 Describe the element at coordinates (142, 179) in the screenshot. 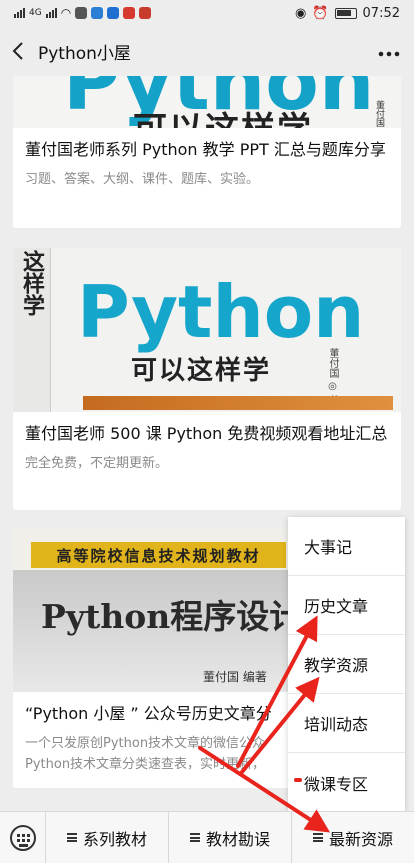

I see `article-description: 习题、答案、大纲、课件、题库、实验。` at that location.